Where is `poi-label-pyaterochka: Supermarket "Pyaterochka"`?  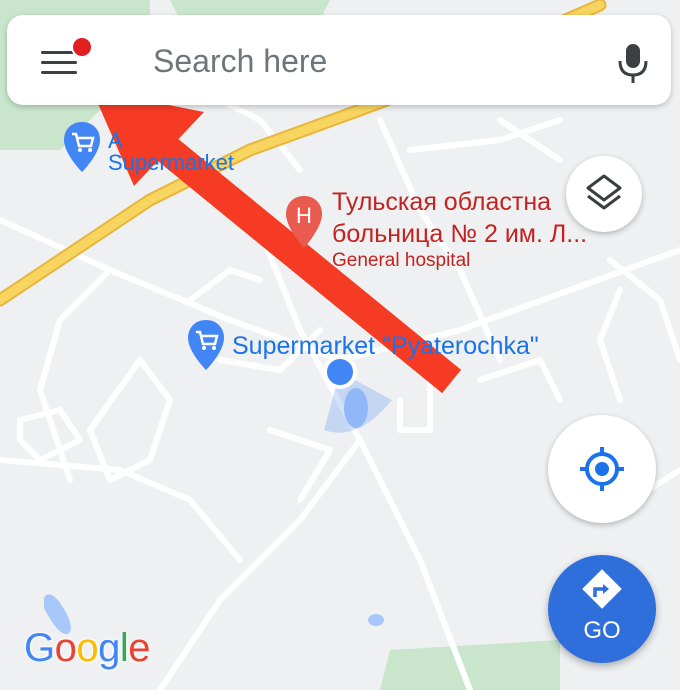
poi-label-pyaterochka: Supermarket "Pyaterochka" is located at coordinates (385, 346).